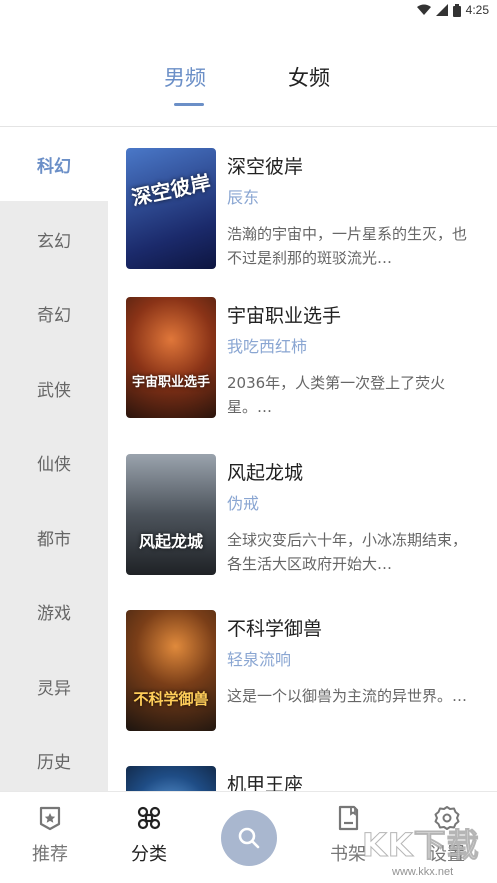  I want to click on status-bar: 4:25, so click(248, 12).